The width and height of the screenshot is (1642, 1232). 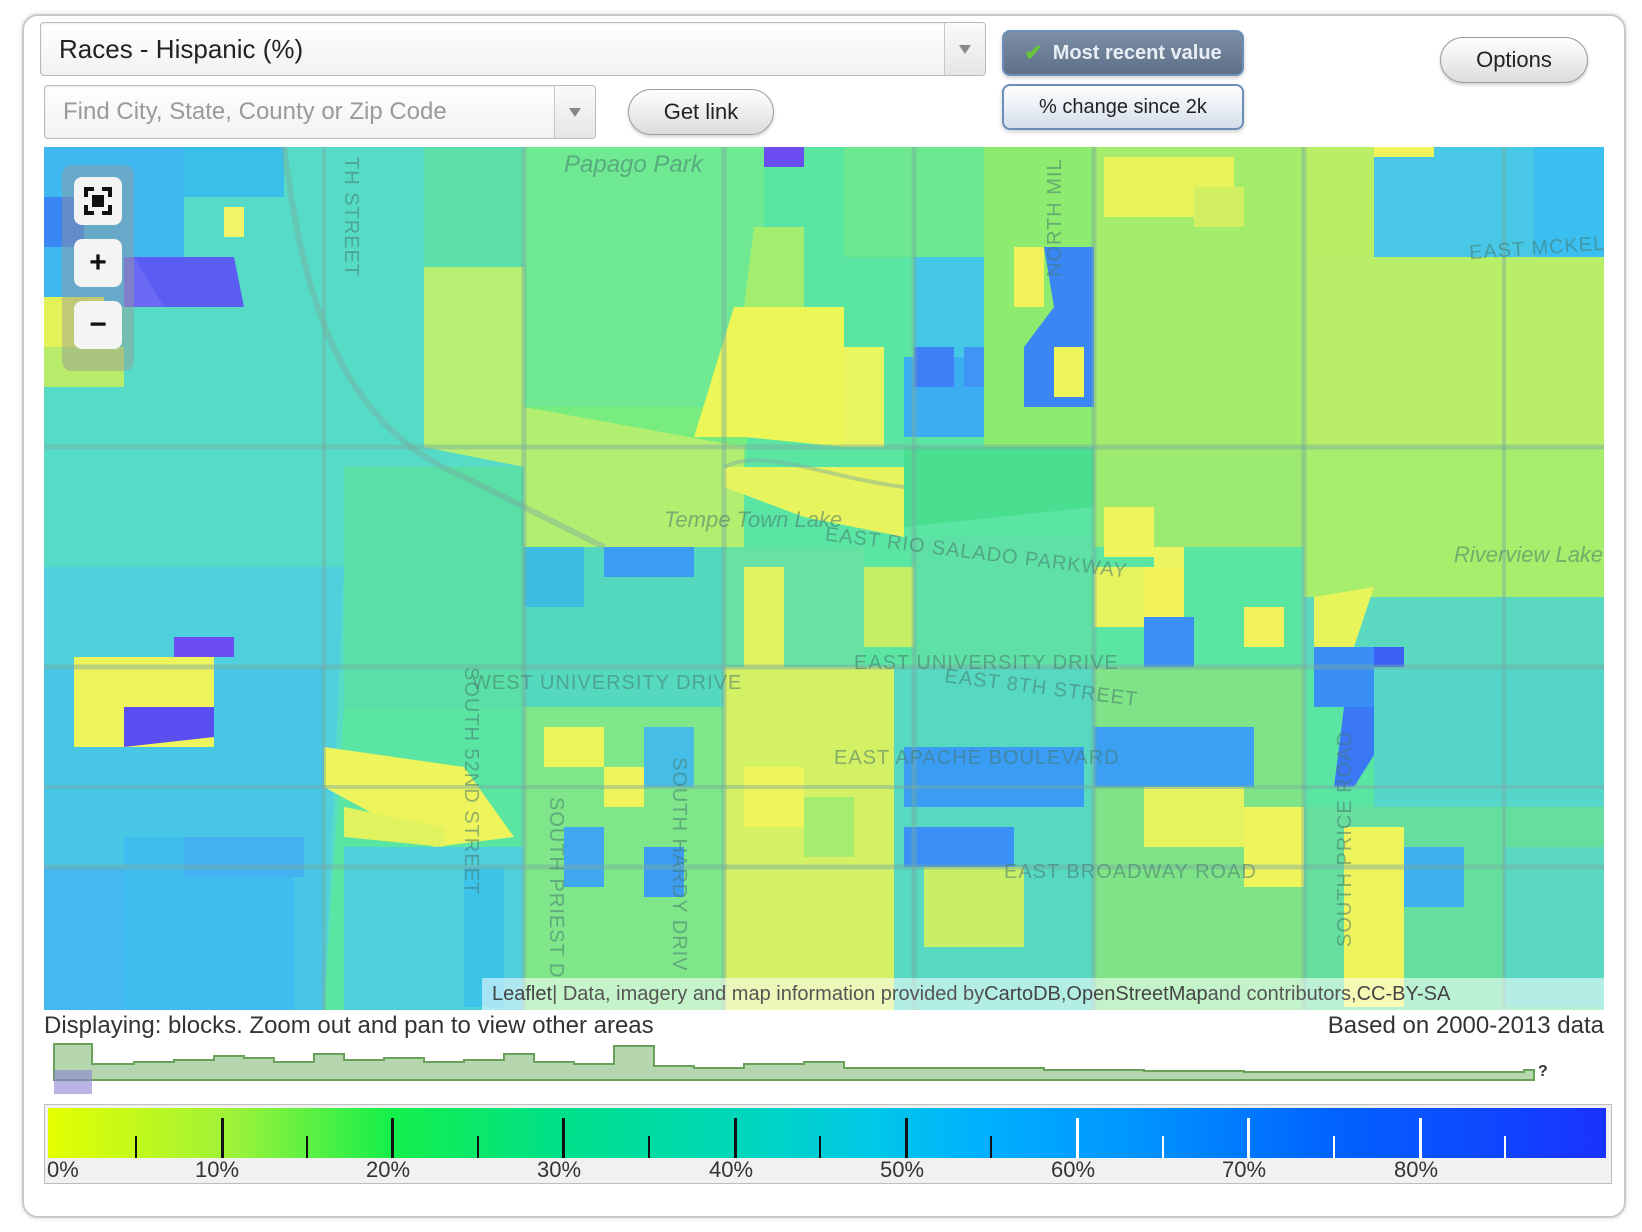 What do you see at coordinates (388, 1169) in the screenshot?
I see `legend-label-20: 20%` at bounding box center [388, 1169].